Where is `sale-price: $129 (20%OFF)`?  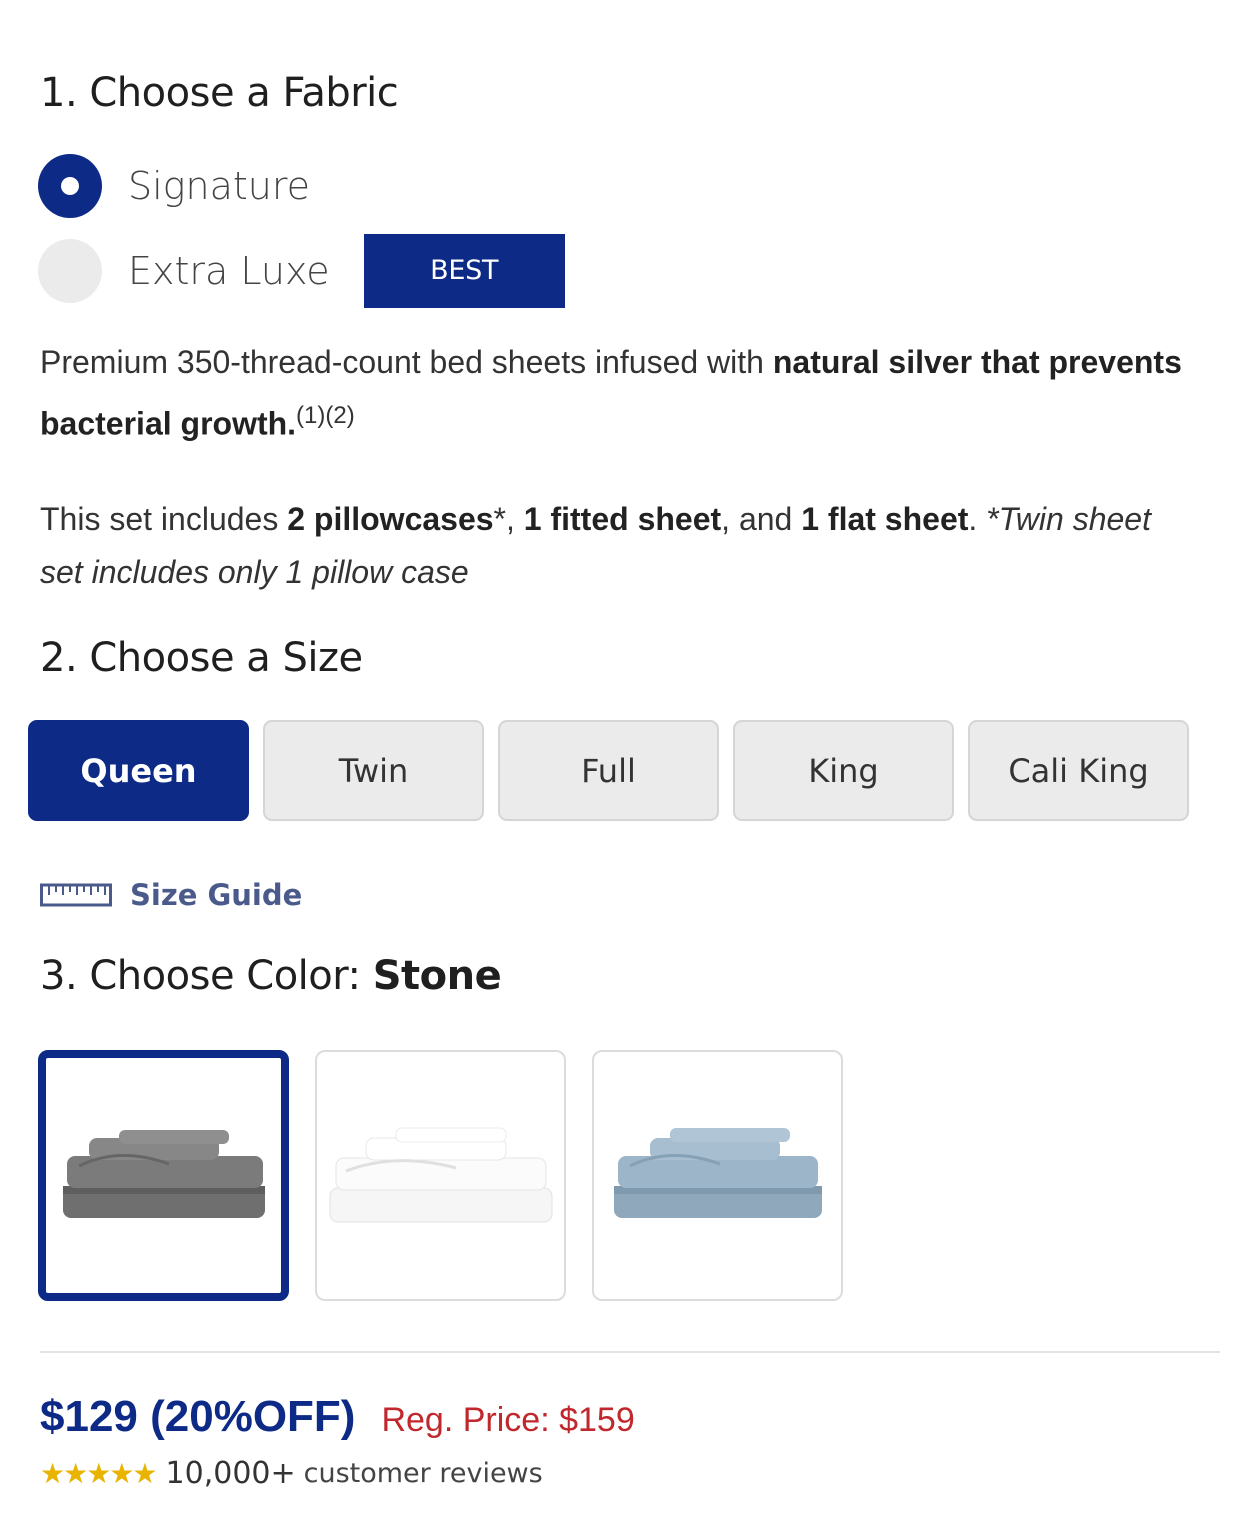 sale-price: $129 (20%OFF) is located at coordinates (198, 1416).